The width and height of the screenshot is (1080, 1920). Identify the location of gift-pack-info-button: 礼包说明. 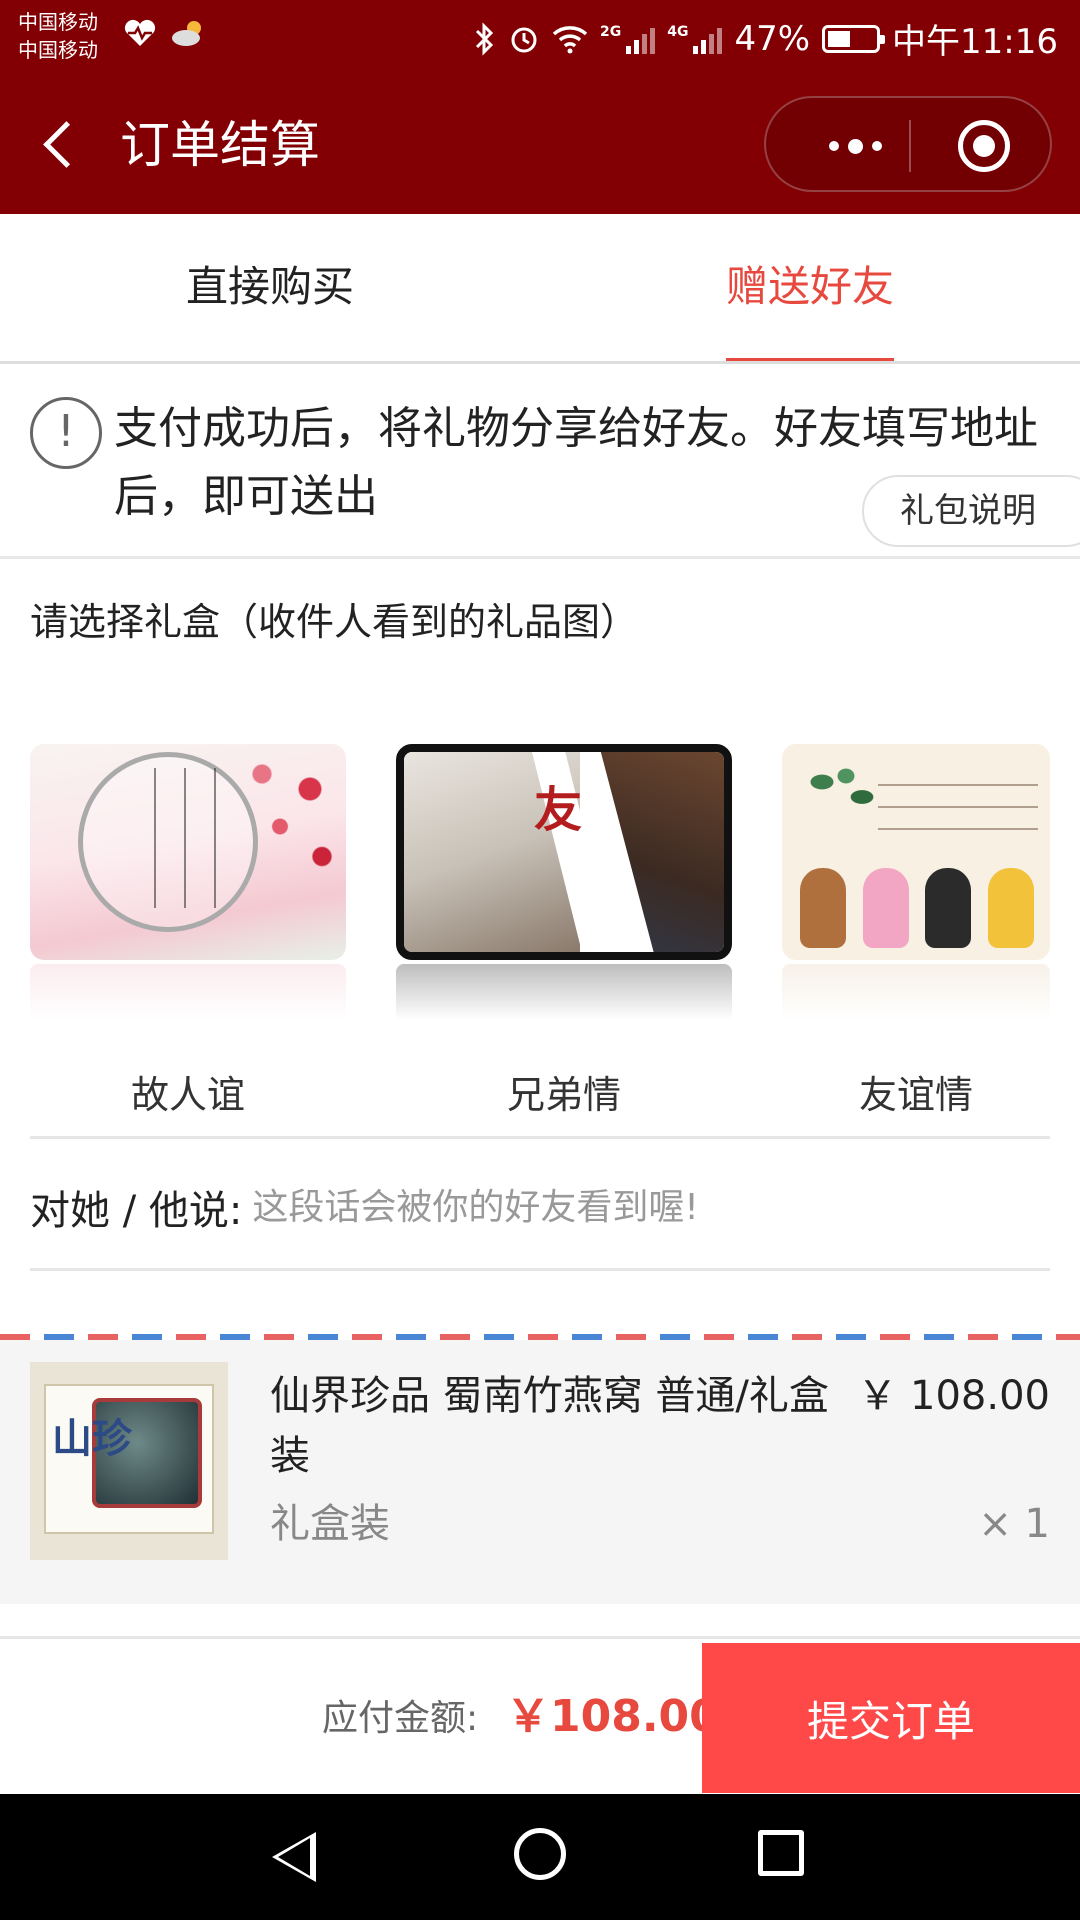
(971, 511).